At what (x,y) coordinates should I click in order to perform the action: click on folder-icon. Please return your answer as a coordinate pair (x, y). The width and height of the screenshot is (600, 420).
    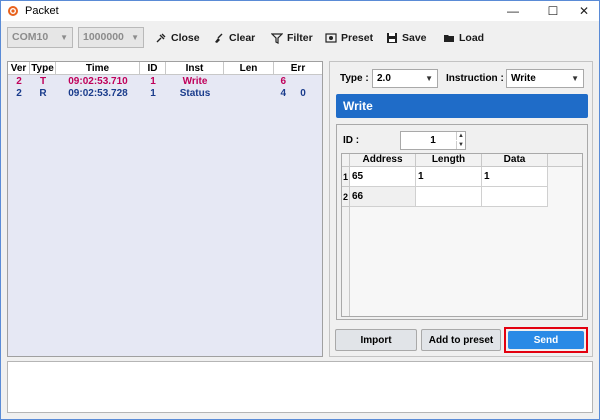
    Looking at the image, I should click on (449, 38).